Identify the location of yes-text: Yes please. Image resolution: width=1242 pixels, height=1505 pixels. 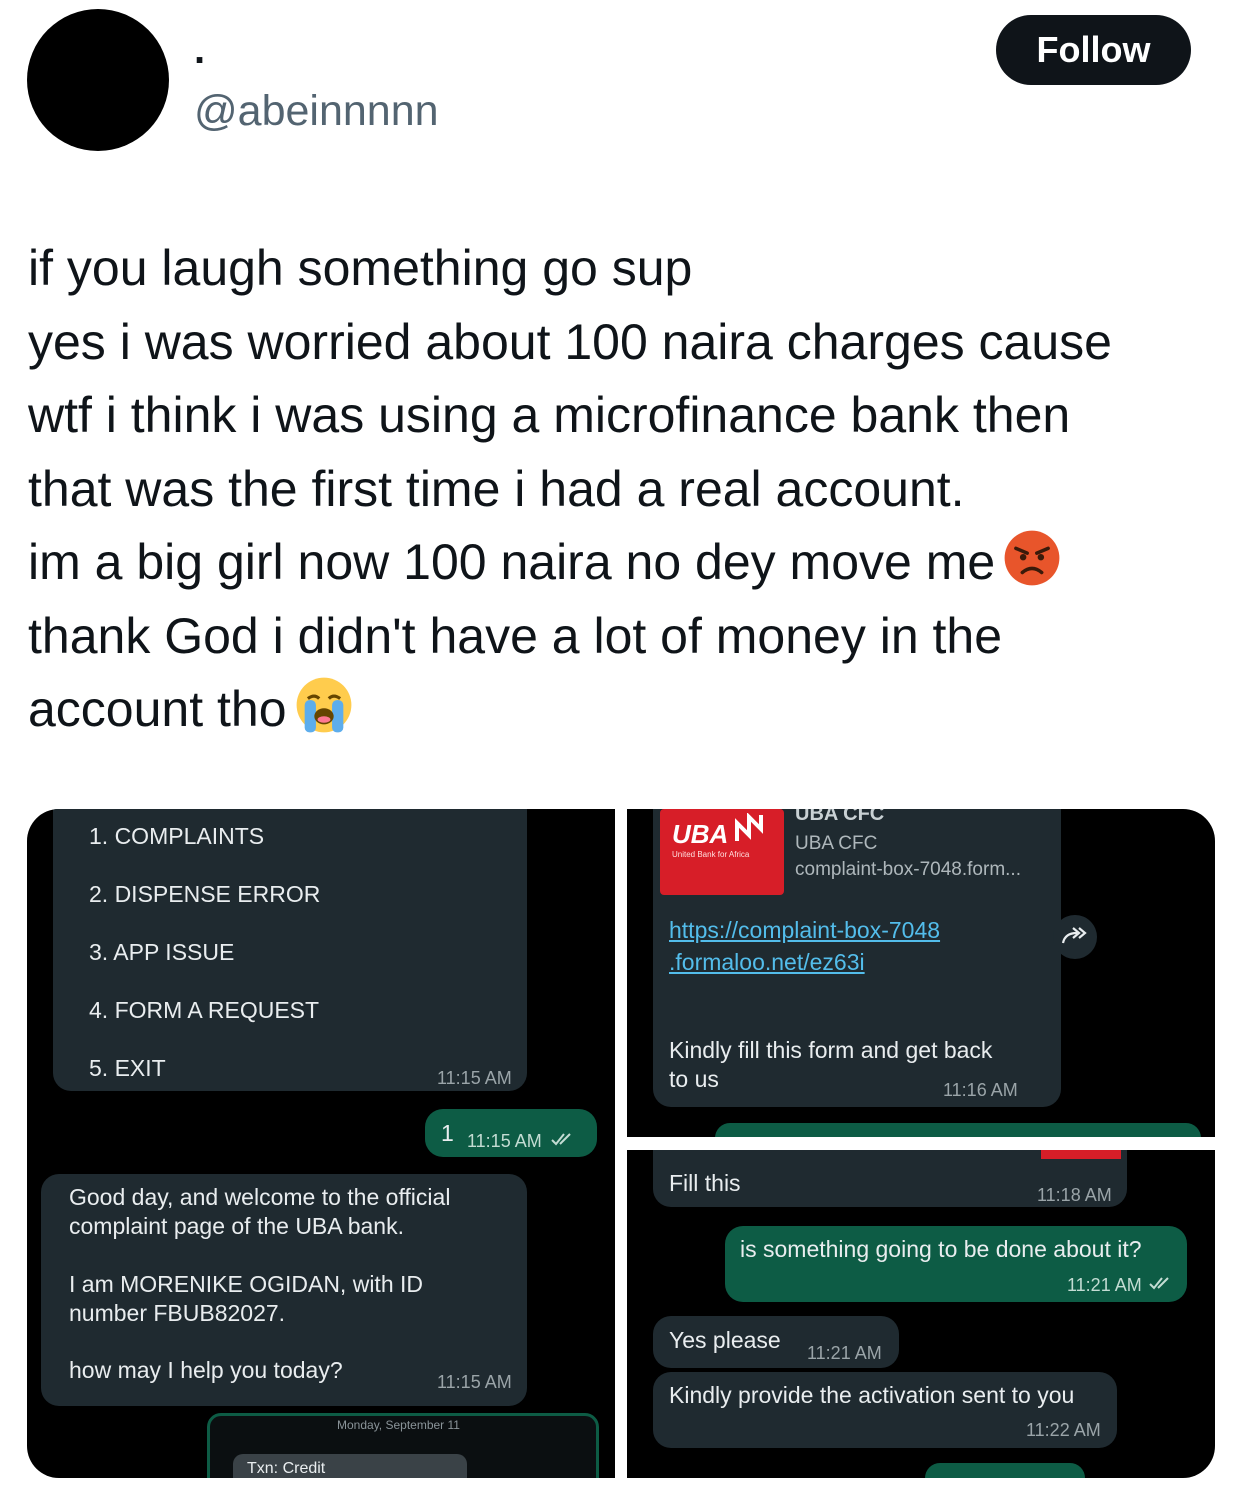
(725, 1340).